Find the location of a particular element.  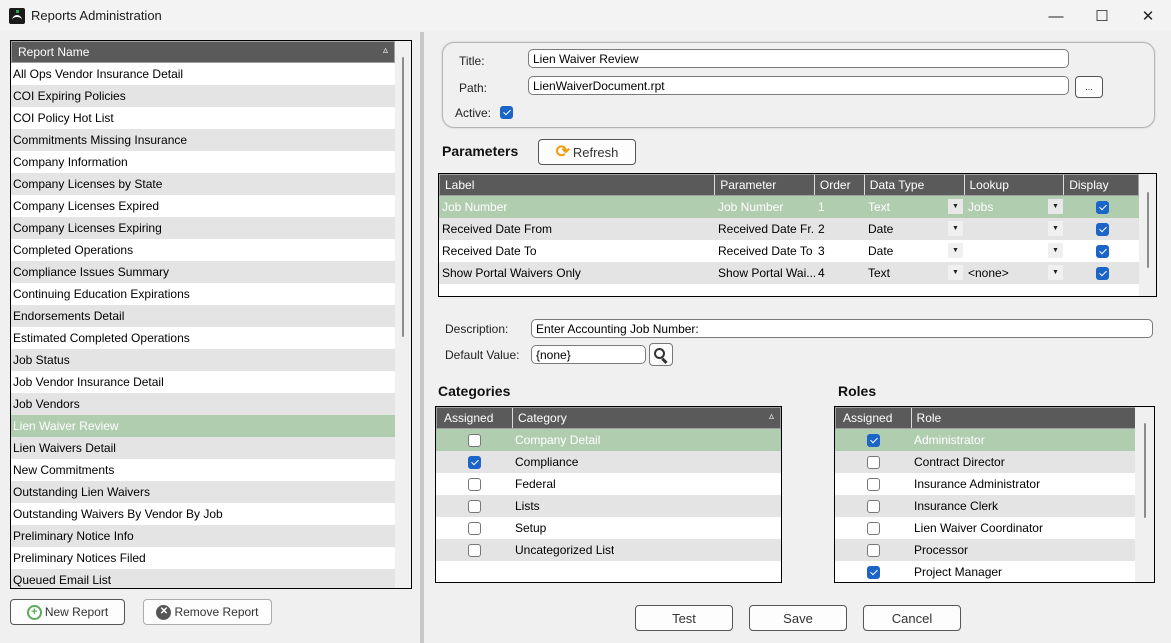

report-list-item: Endorsements Detail is located at coordinates (203, 316).